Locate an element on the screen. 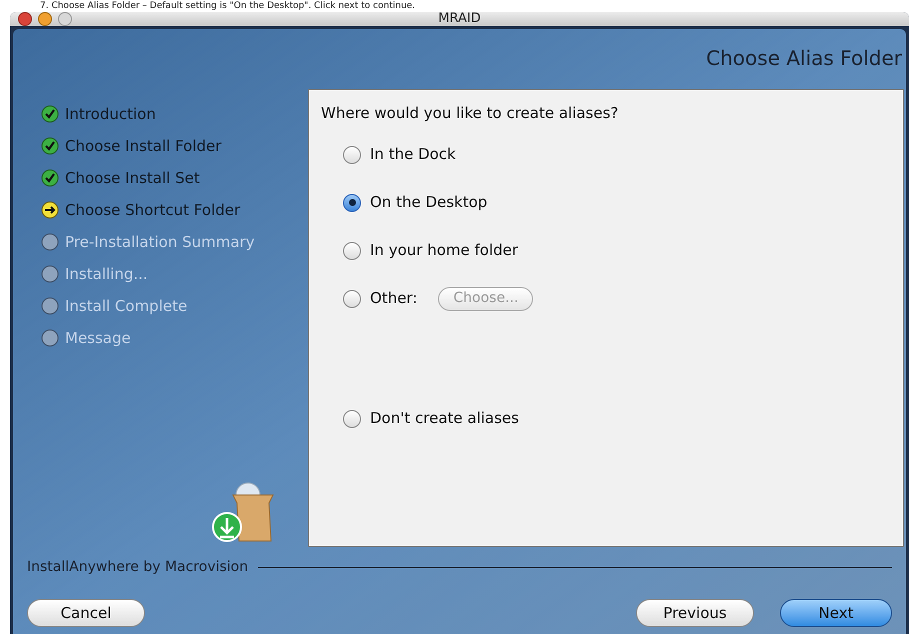 The height and width of the screenshot is (634, 909). step-label: Introduction is located at coordinates (110, 114).